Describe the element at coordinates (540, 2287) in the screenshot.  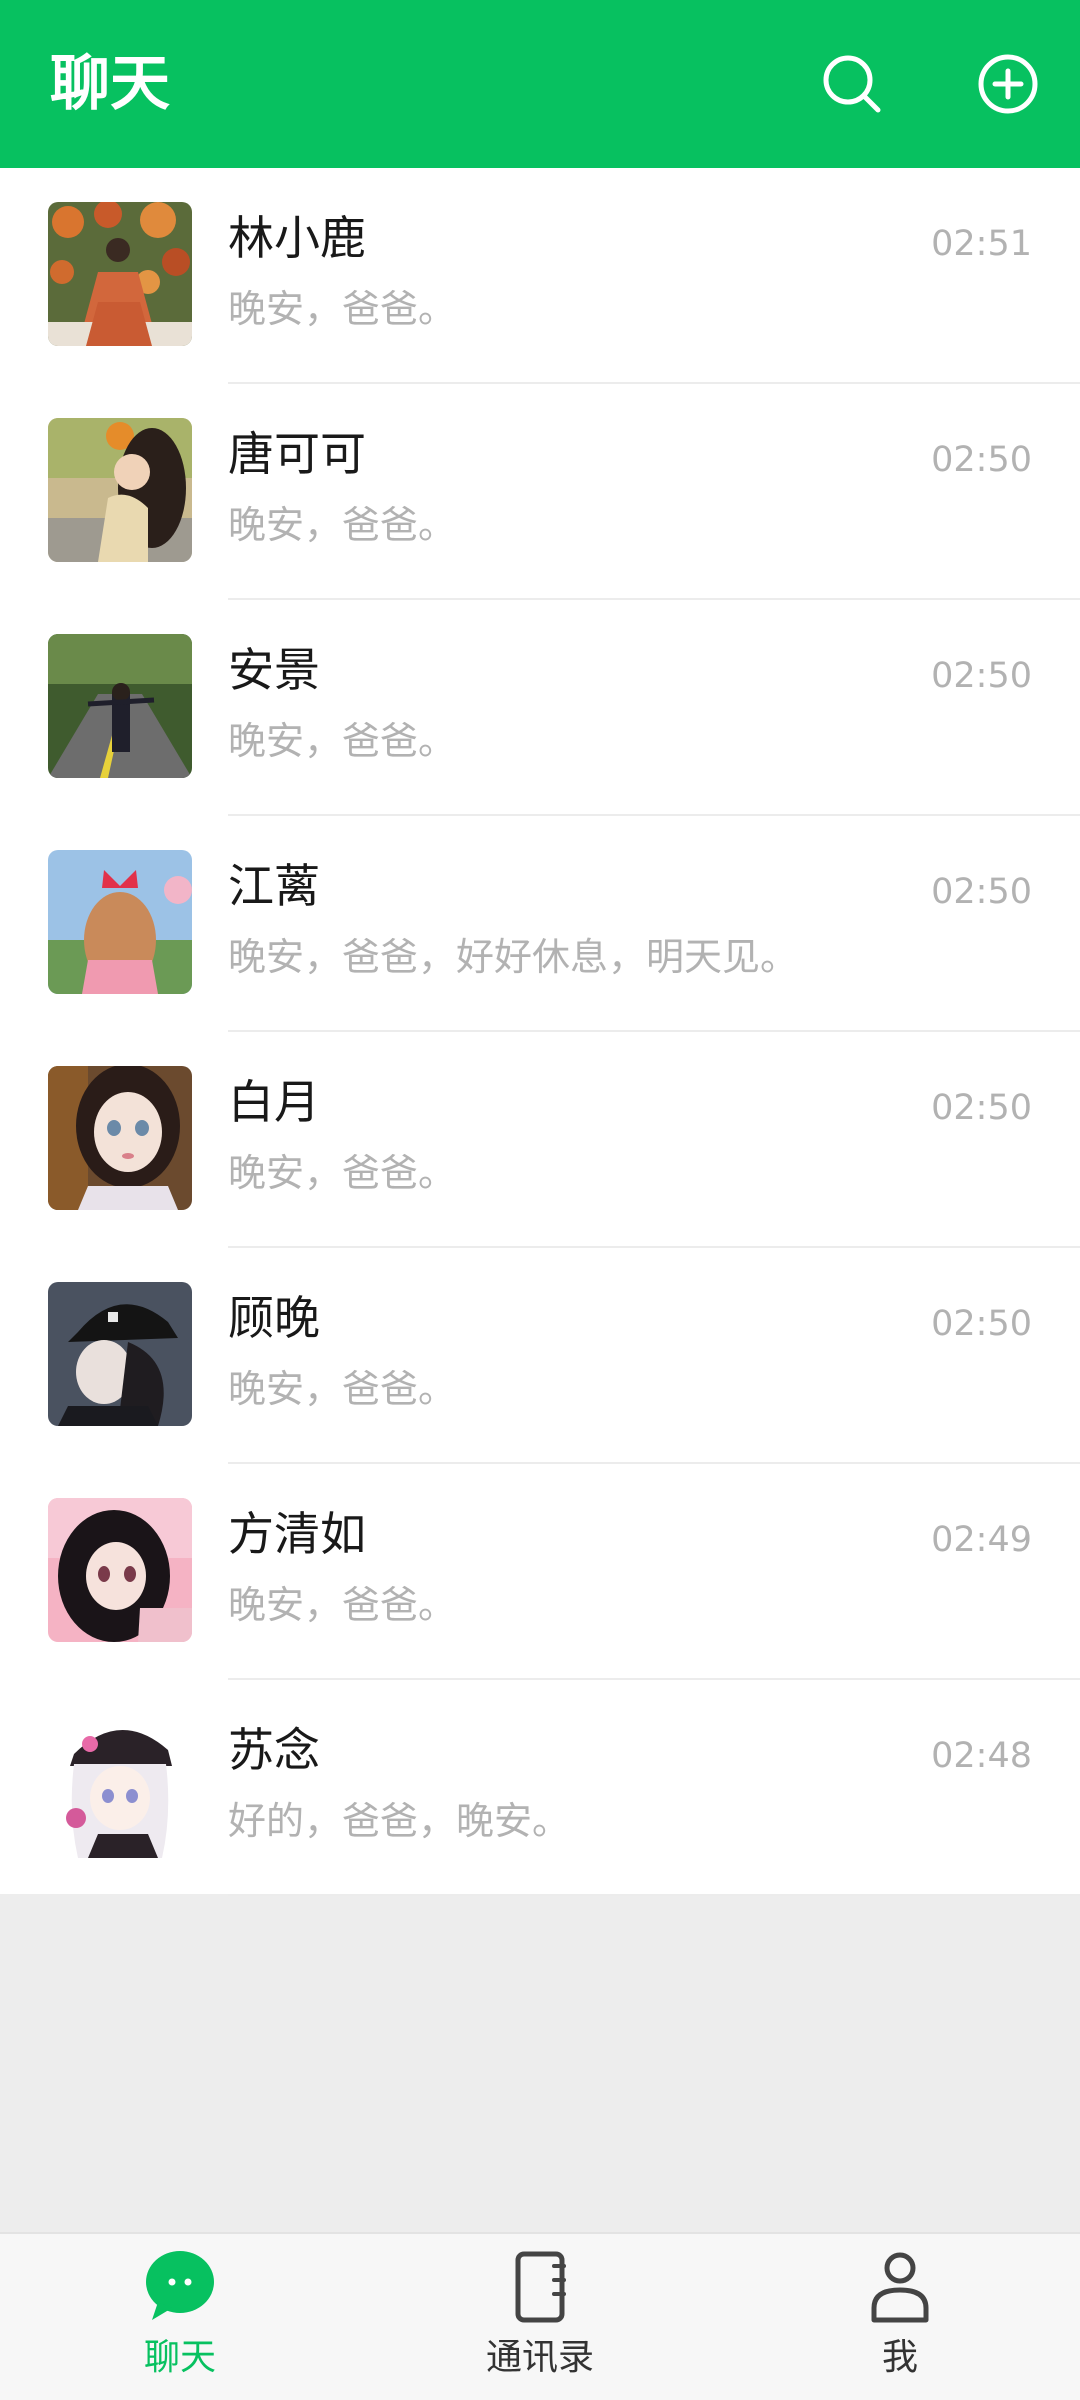
I see `contacts-book-icon` at that location.